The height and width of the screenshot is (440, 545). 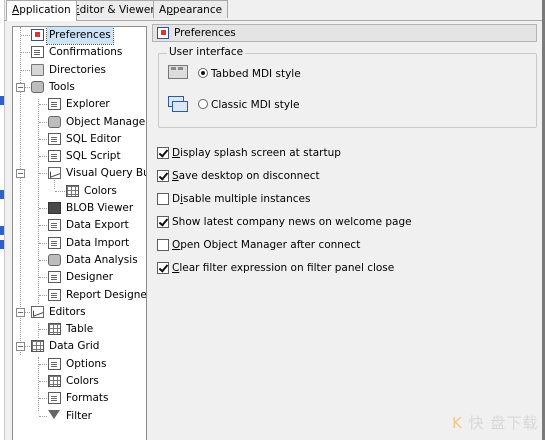 What do you see at coordinates (54, 156) in the screenshot?
I see `sql-script-icon` at bounding box center [54, 156].